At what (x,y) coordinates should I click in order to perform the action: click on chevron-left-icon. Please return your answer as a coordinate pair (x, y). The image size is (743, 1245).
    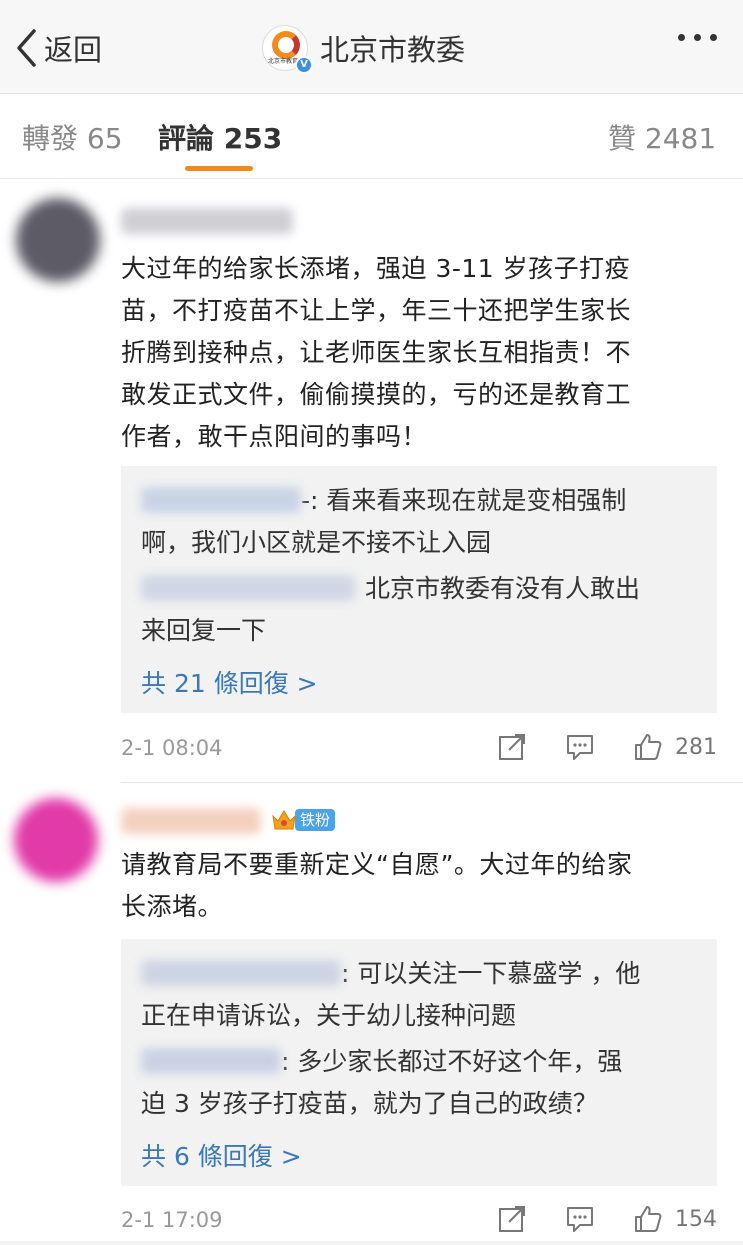
    Looking at the image, I should click on (26, 48).